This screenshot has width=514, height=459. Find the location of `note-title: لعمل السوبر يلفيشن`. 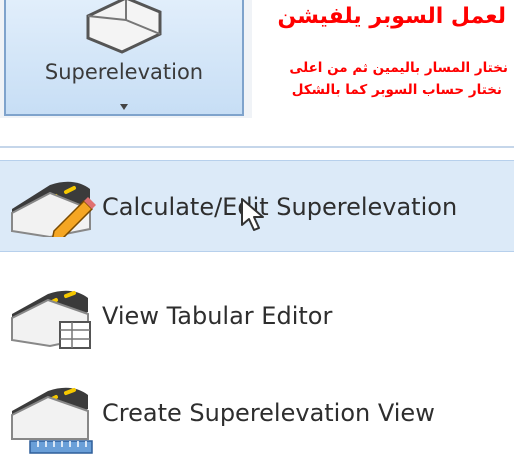

note-title: لعمل السوبر يلفيشن is located at coordinates (391, 16).